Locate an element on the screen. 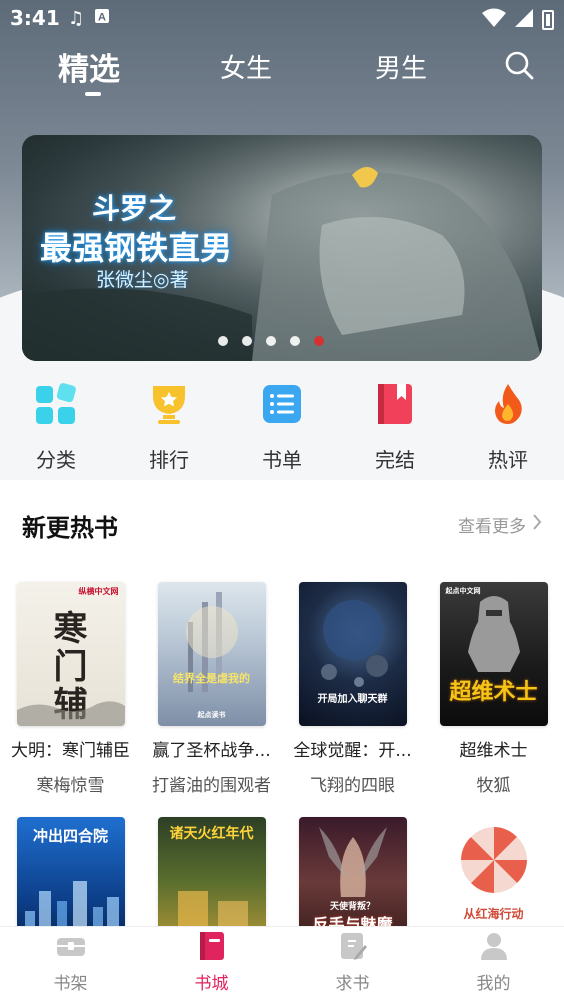 The height and width of the screenshot is (1002, 564). category-classify: 分类 is located at coordinates (56, 426).